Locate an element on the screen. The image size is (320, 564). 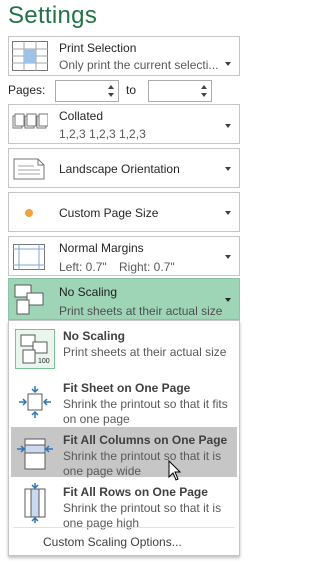
fit-rows-icon is located at coordinates (35, 505).